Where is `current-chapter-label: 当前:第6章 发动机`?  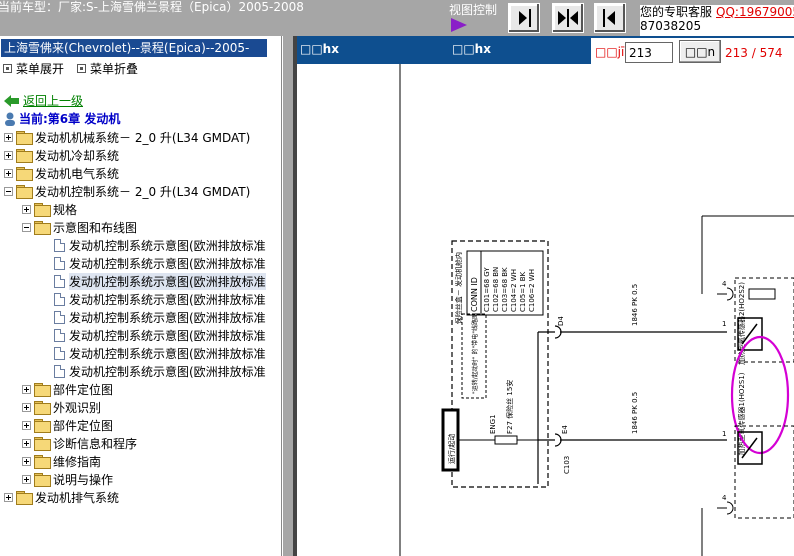
current-chapter-label: 当前:第6章 发动机 is located at coordinates (70, 119).